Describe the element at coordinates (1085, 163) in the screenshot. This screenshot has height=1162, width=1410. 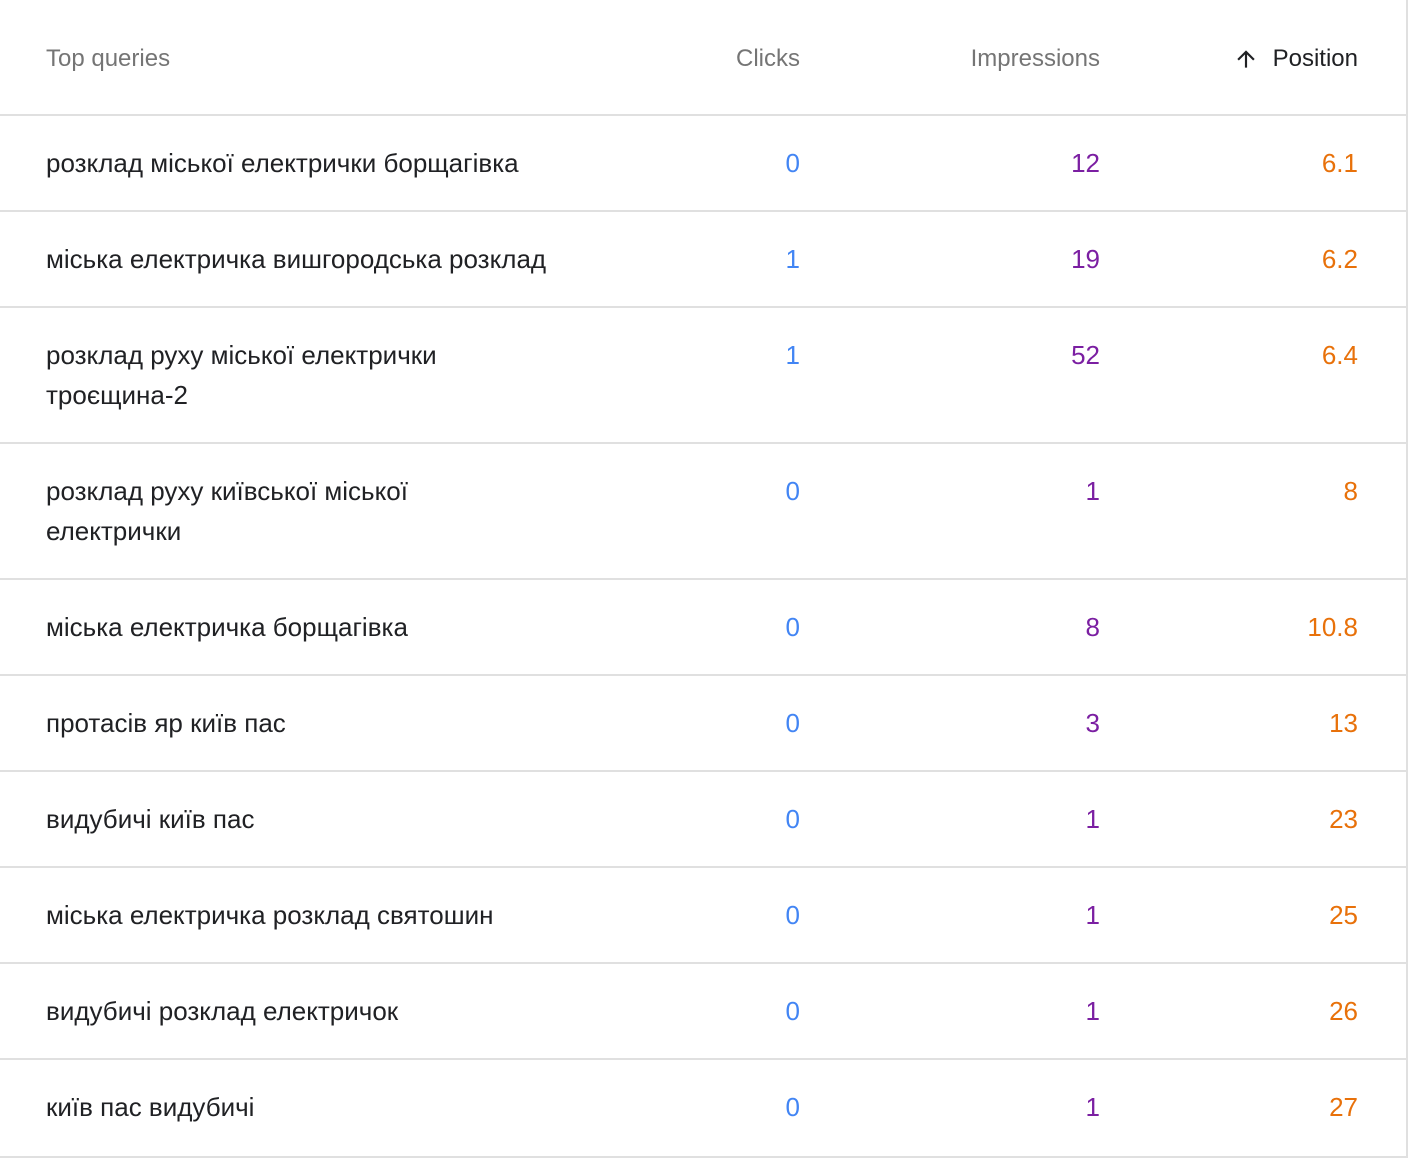
I see `impressions-cell: 12` at that location.